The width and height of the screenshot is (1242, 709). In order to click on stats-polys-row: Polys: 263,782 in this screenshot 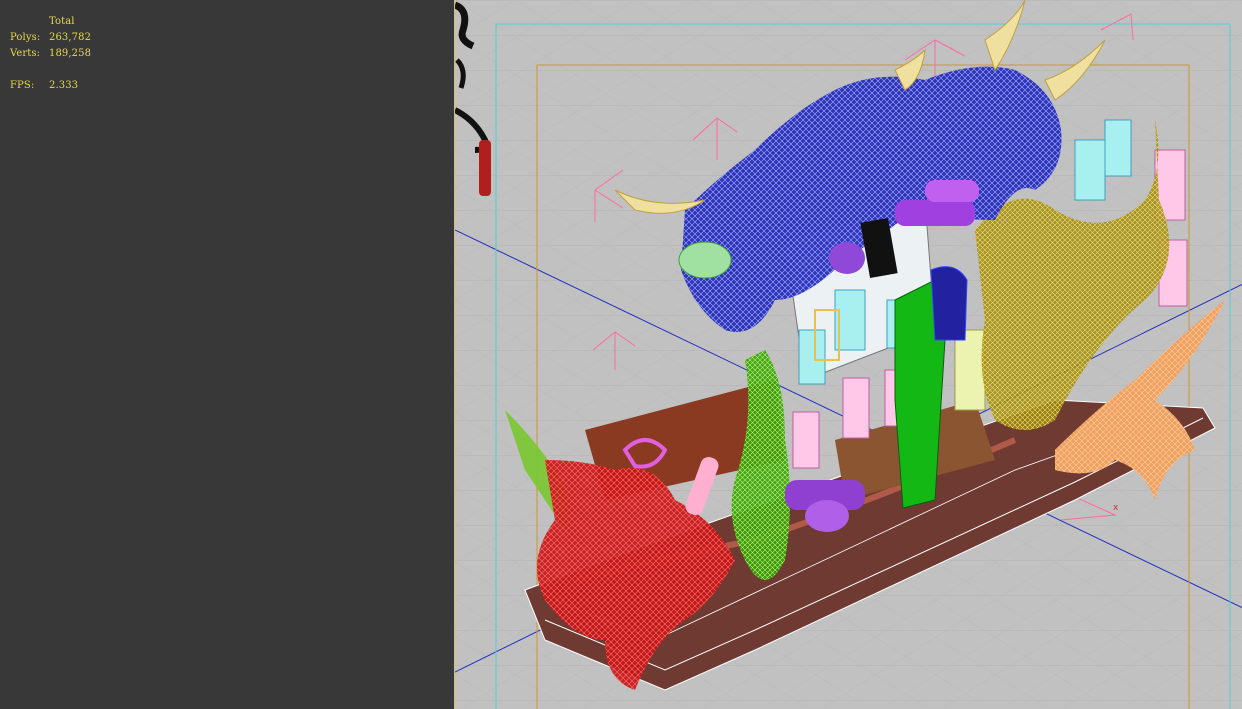, I will do `click(50, 38)`.